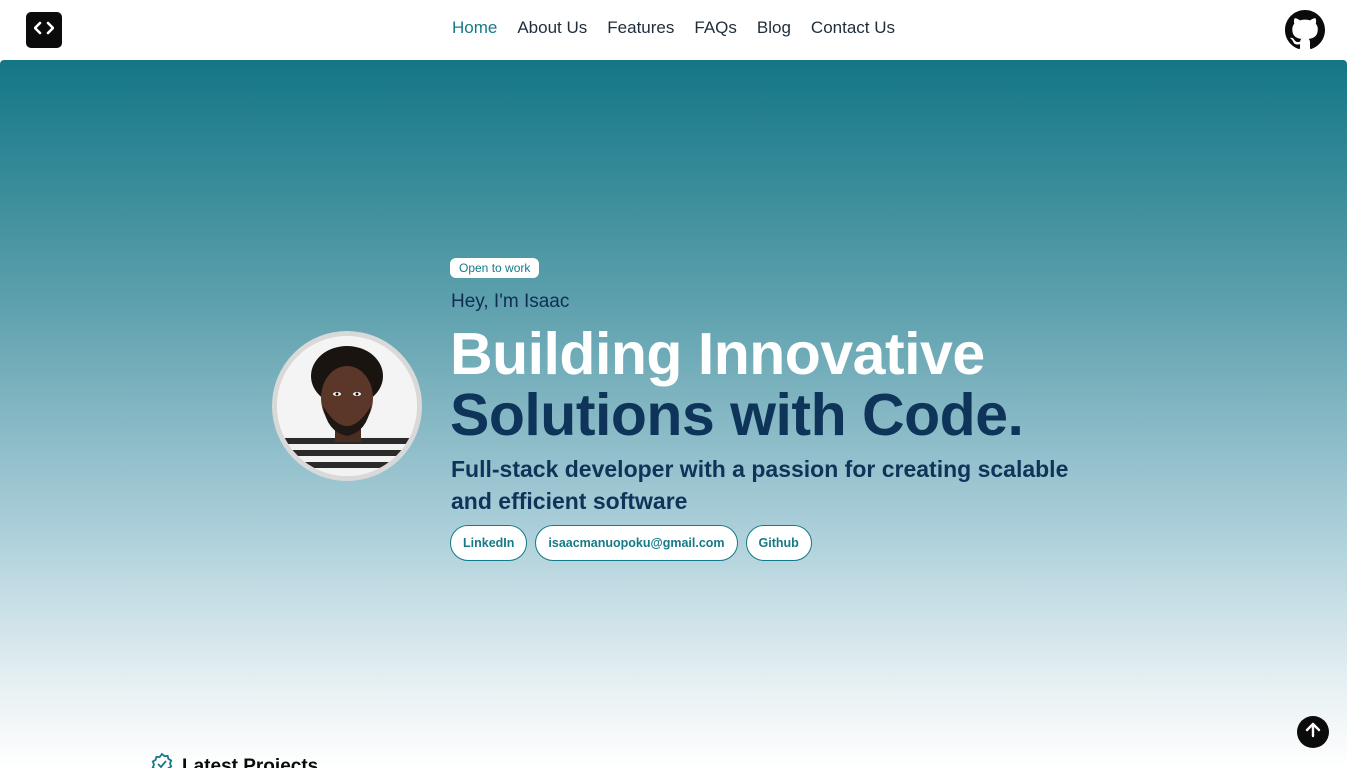  I want to click on github-icon, so click(1305, 32).